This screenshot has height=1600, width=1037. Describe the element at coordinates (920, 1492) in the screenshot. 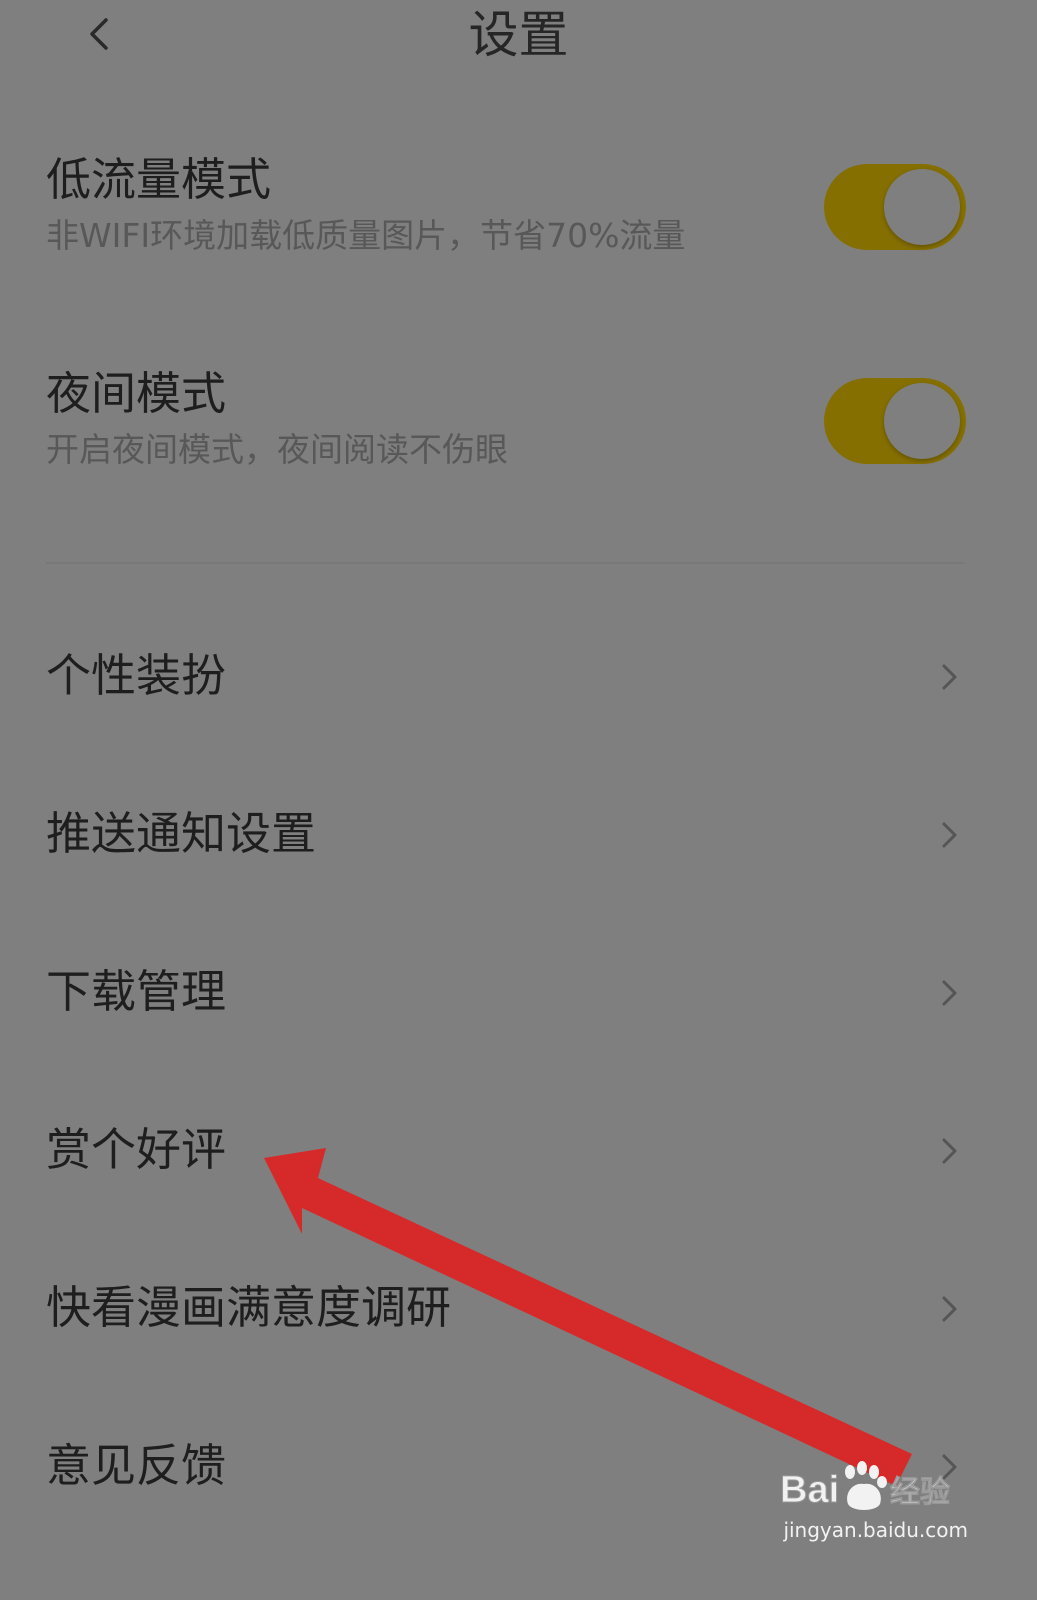

I see `svg-text: 经验` at that location.